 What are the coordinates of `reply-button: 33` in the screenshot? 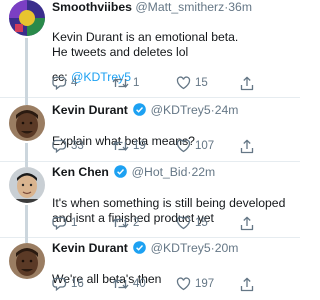 It's located at (68, 146).